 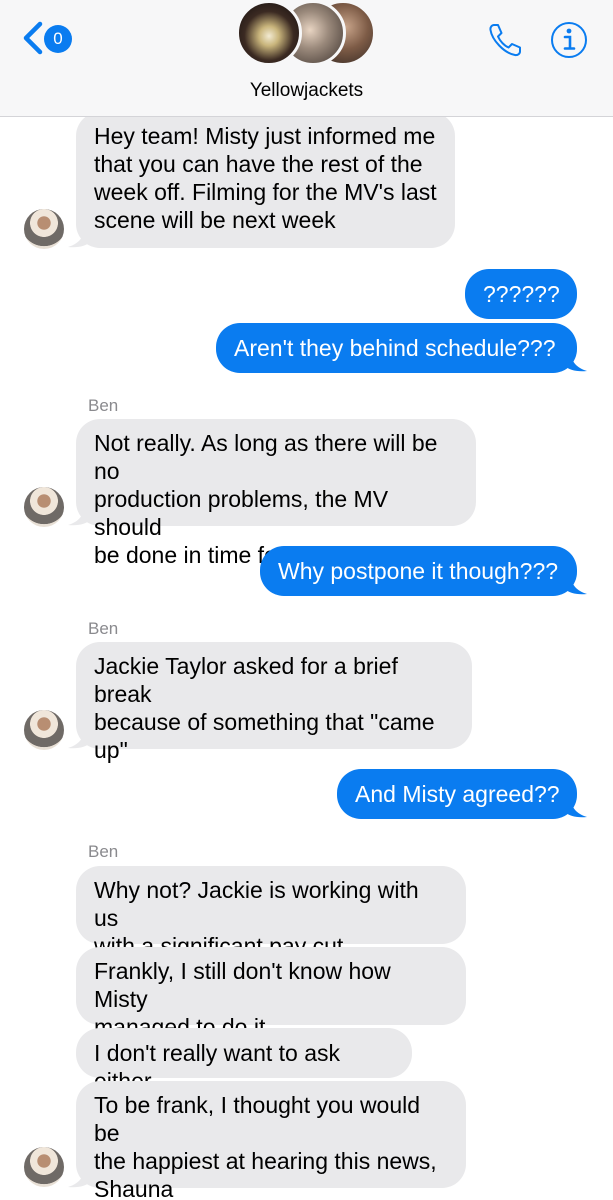 What do you see at coordinates (307, 34) in the screenshot?
I see `group-avatar-stack` at bounding box center [307, 34].